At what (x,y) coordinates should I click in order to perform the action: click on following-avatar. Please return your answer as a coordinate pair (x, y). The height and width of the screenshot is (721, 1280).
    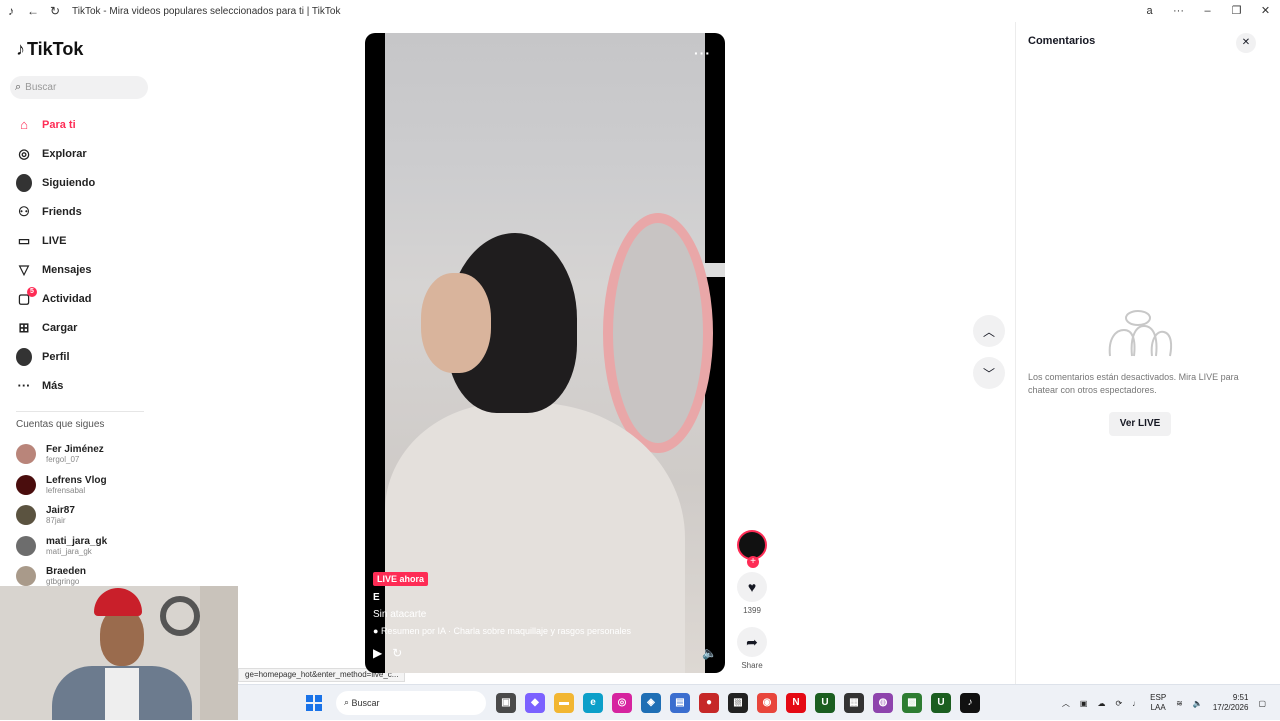
    Looking at the image, I should click on (26, 484).